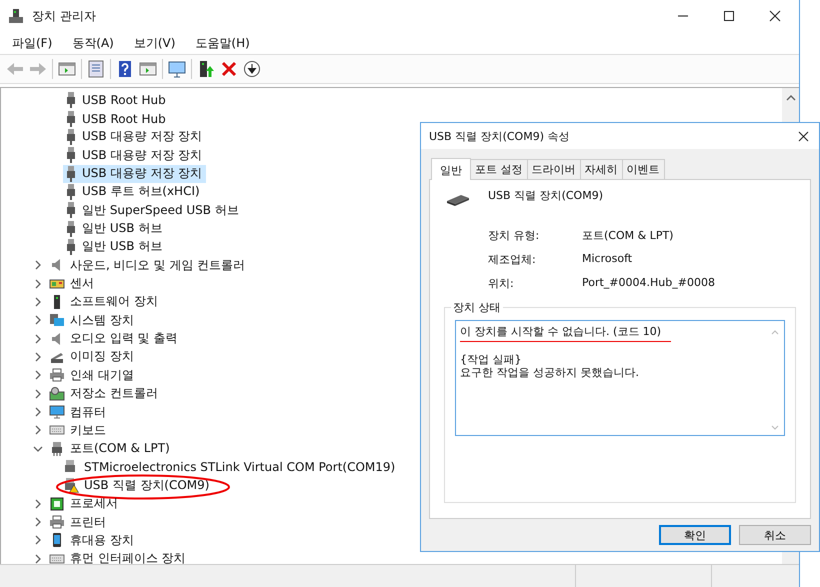  What do you see at coordinates (114, 339) in the screenshot?
I see `tree-item: 오디오 입력 및 출력` at bounding box center [114, 339].